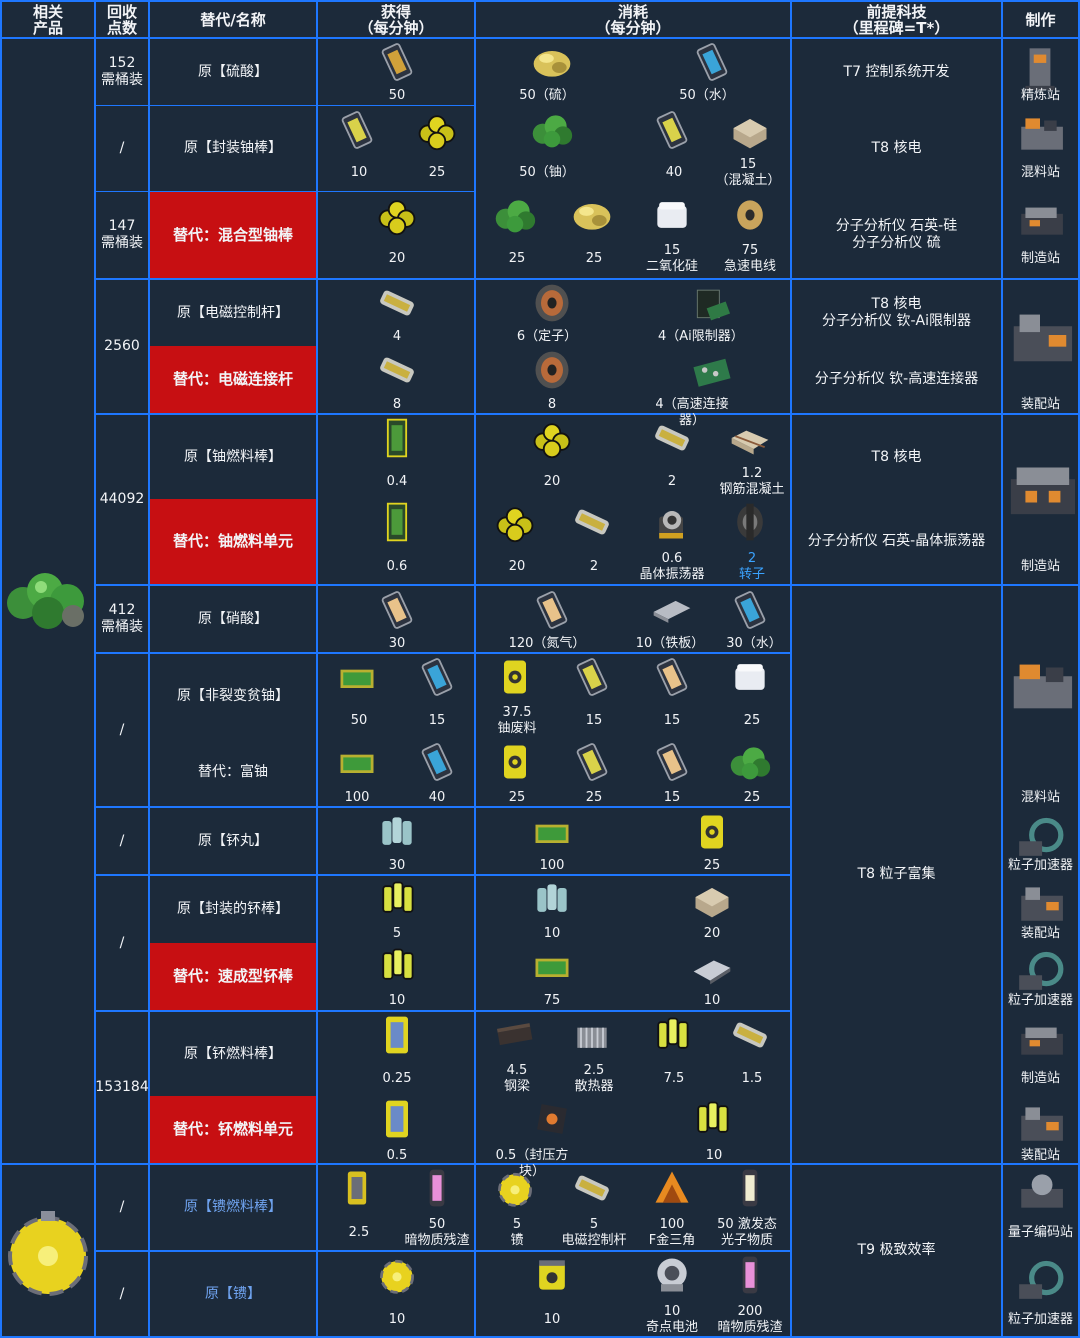 Image resolution: width=1080 pixels, height=1338 pixels. I want to click on item-i14d, so click(750, 1035).